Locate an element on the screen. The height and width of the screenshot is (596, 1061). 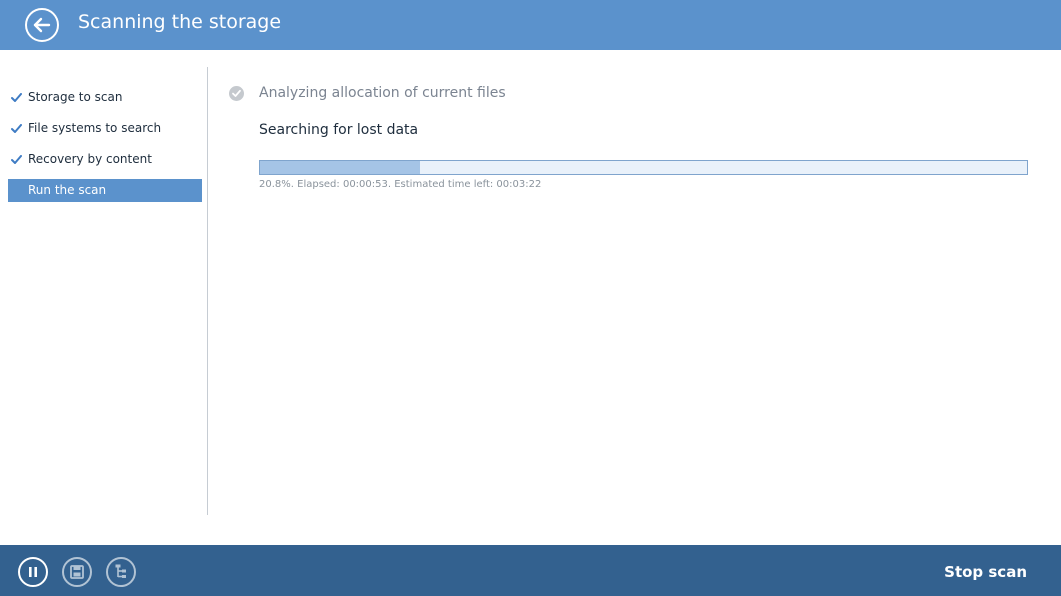
check-circle-icon is located at coordinates (236, 93).